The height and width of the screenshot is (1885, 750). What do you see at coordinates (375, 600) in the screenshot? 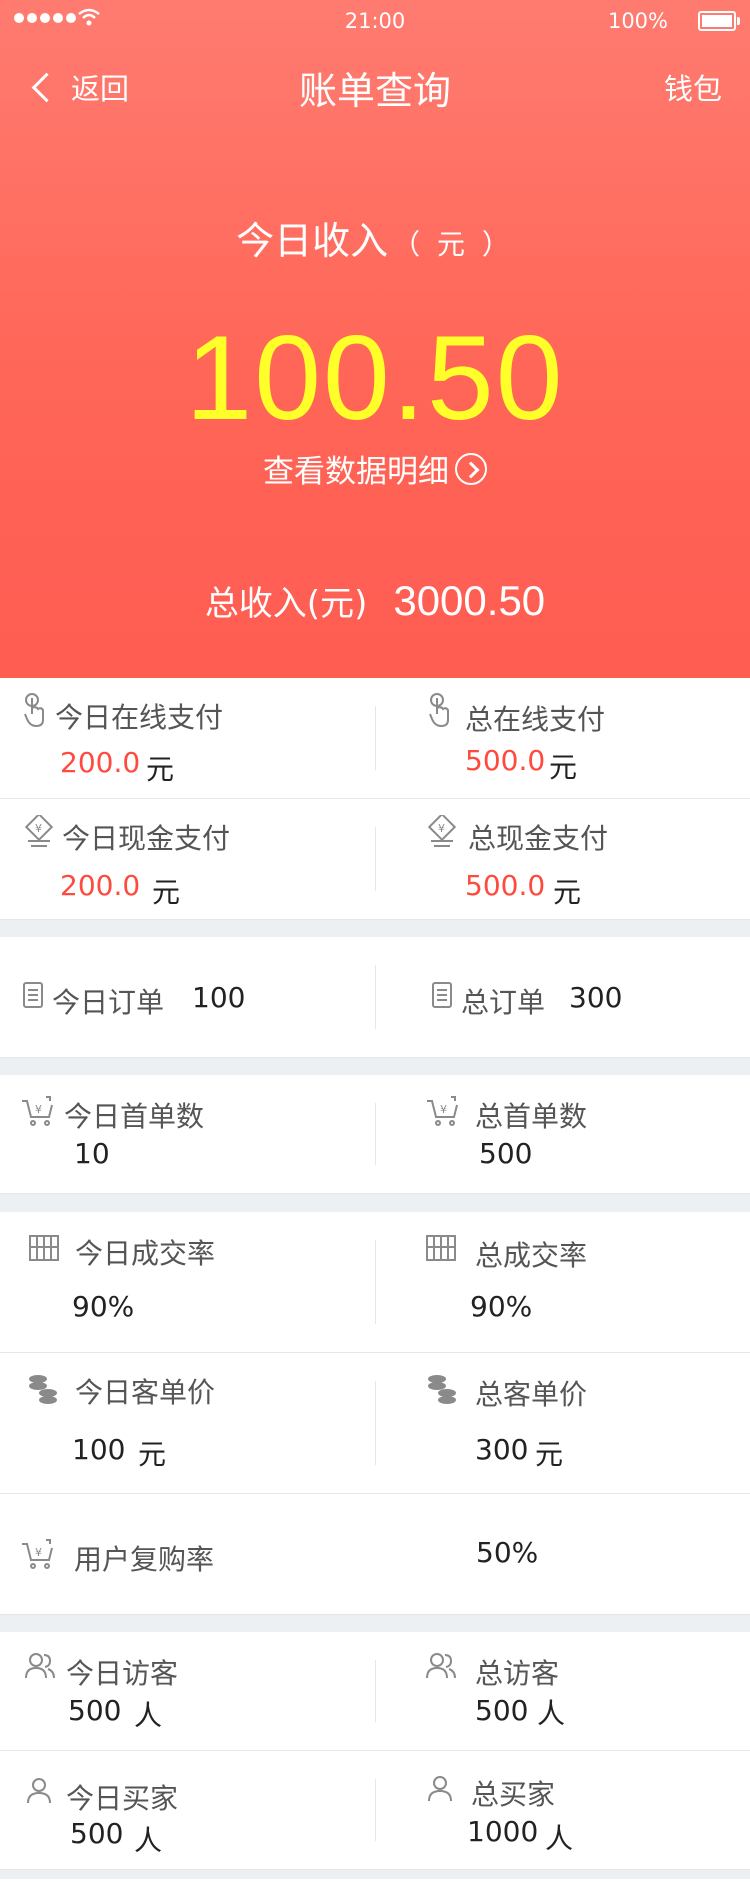
I see `total-income: 总收入(元) 3000.50` at bounding box center [375, 600].